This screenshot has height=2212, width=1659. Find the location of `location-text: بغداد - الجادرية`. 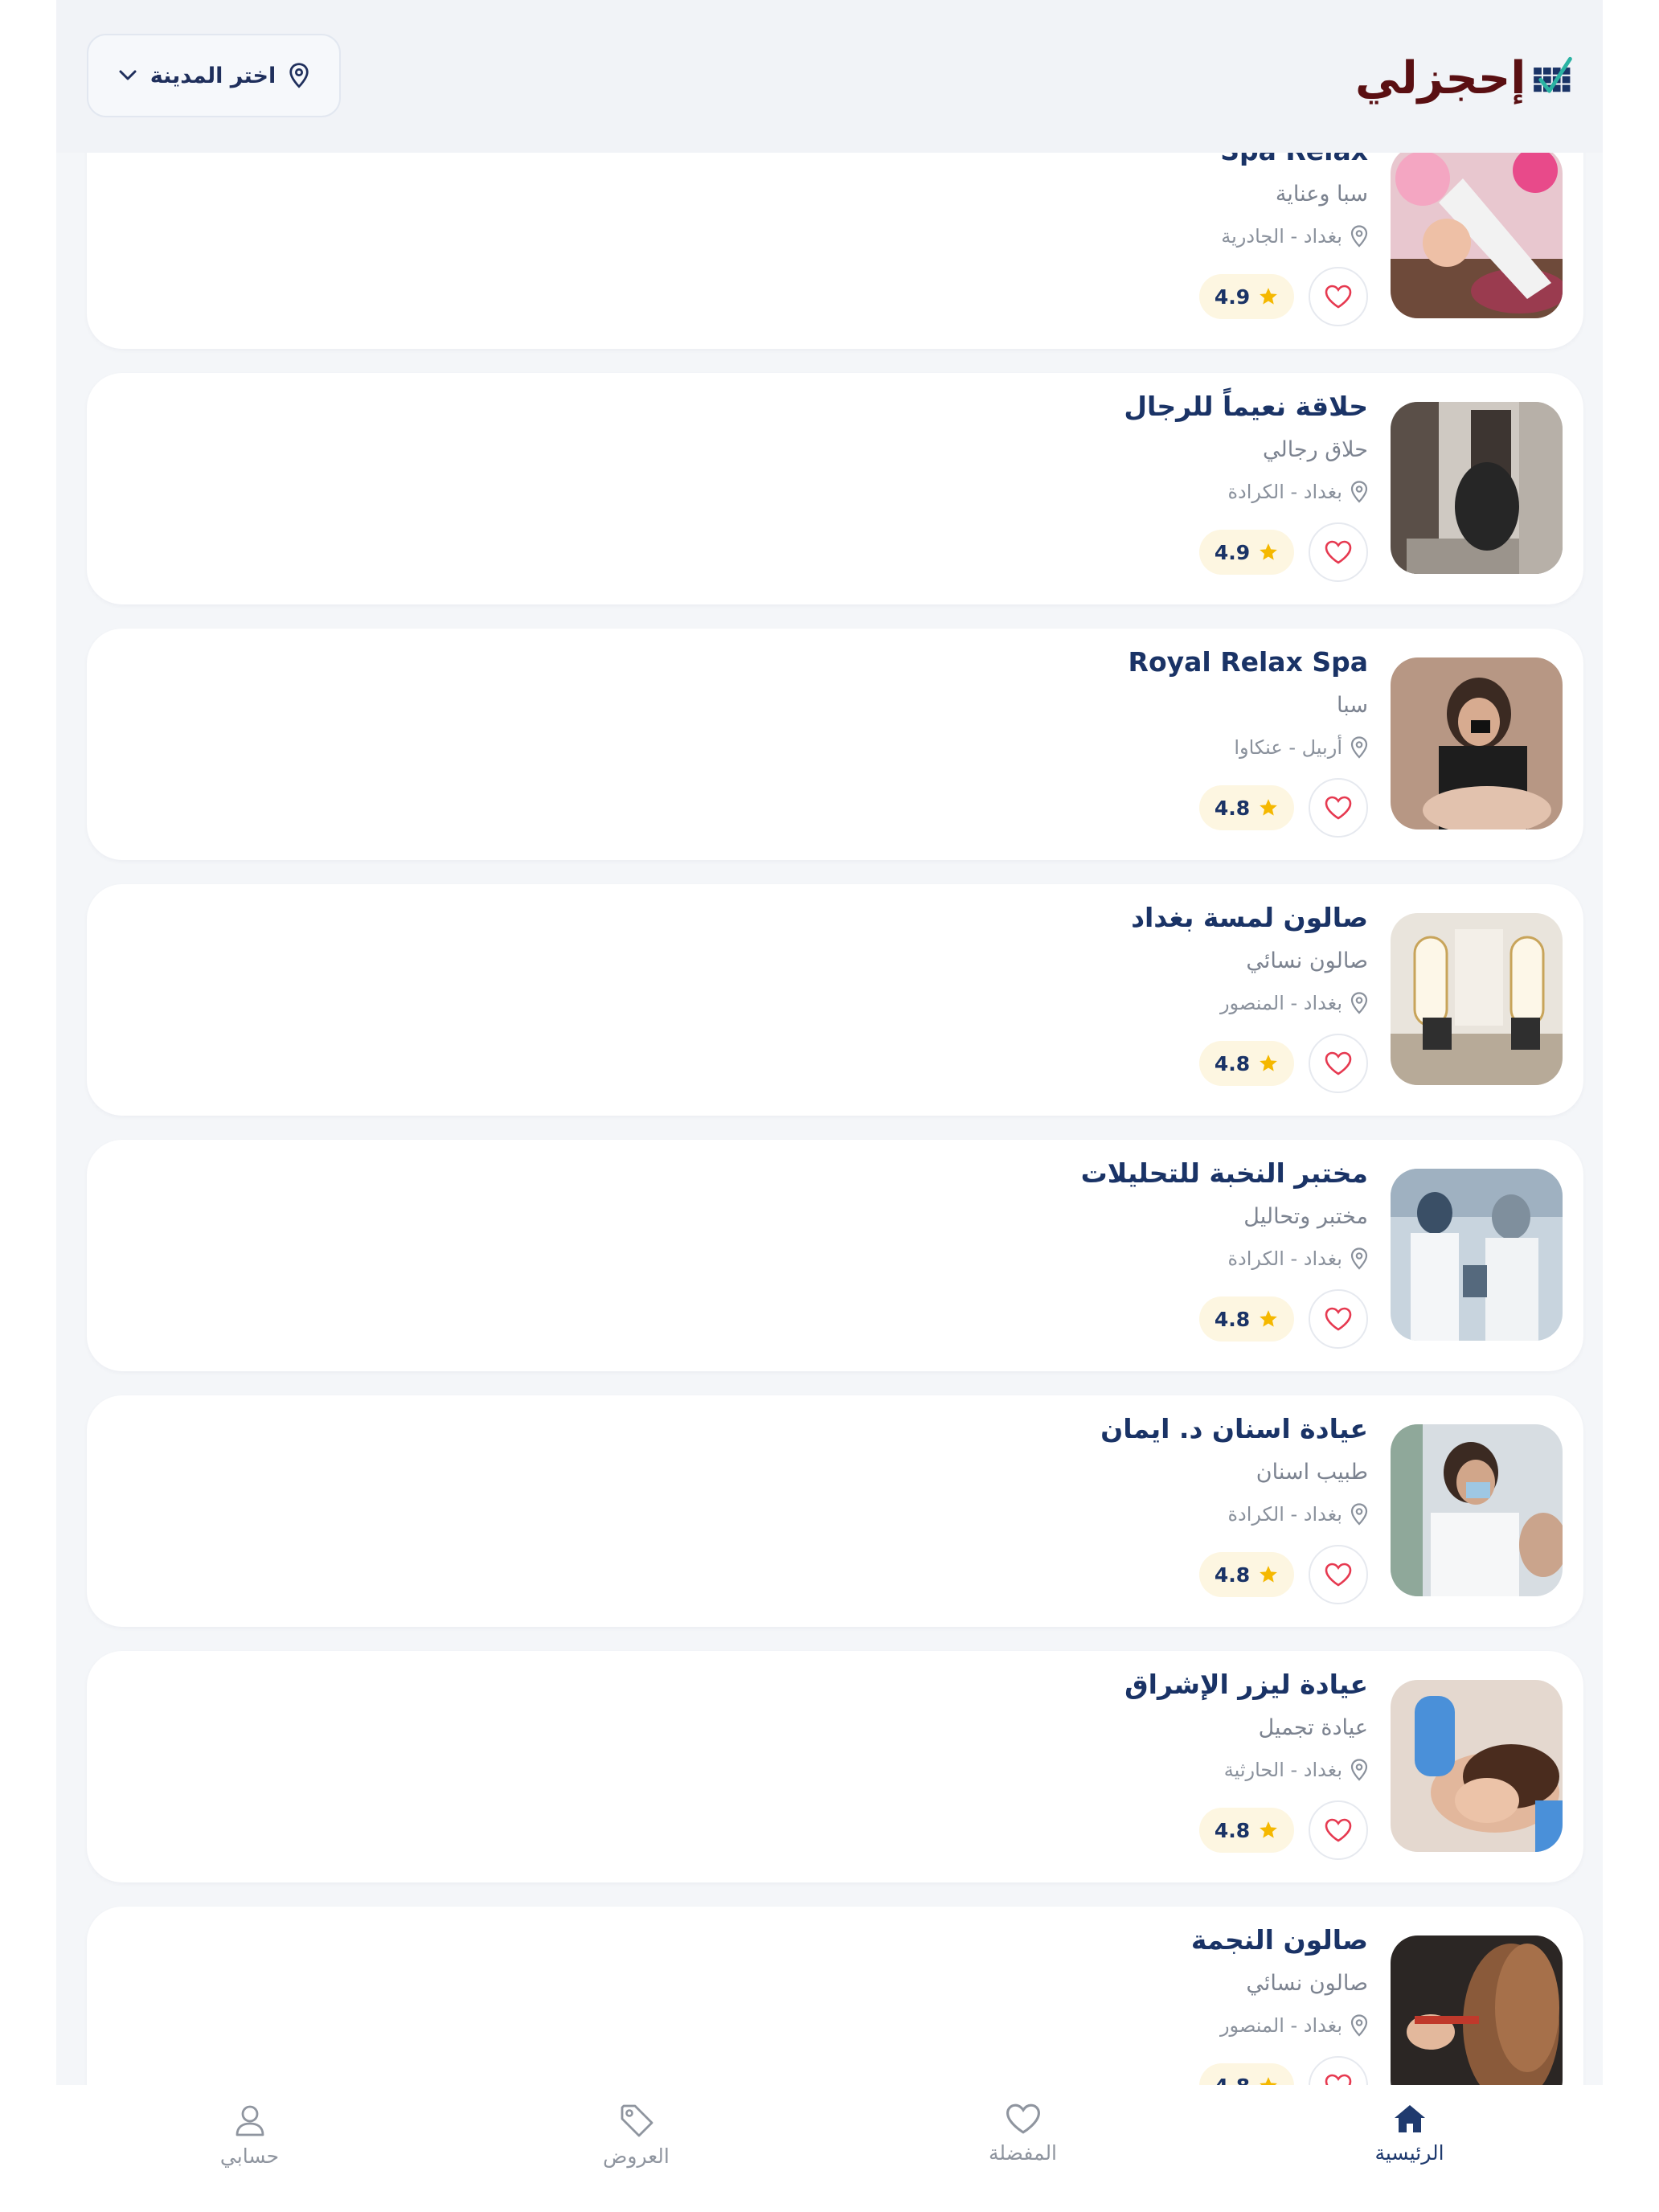

location-text: بغداد - الجادرية is located at coordinates (1281, 237).